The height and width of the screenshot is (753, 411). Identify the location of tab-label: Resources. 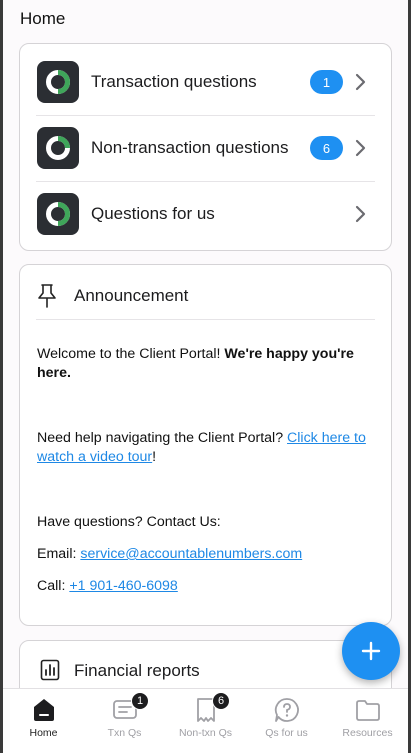
(367, 733).